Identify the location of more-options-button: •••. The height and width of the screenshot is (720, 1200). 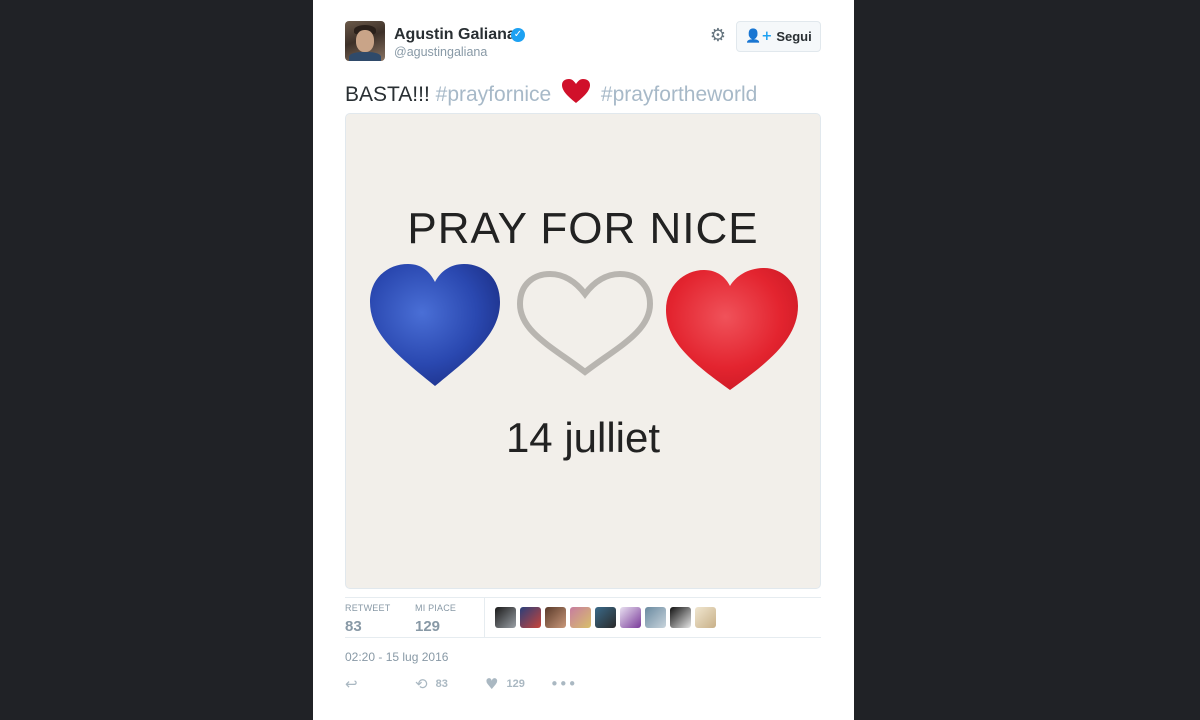
(563, 684).